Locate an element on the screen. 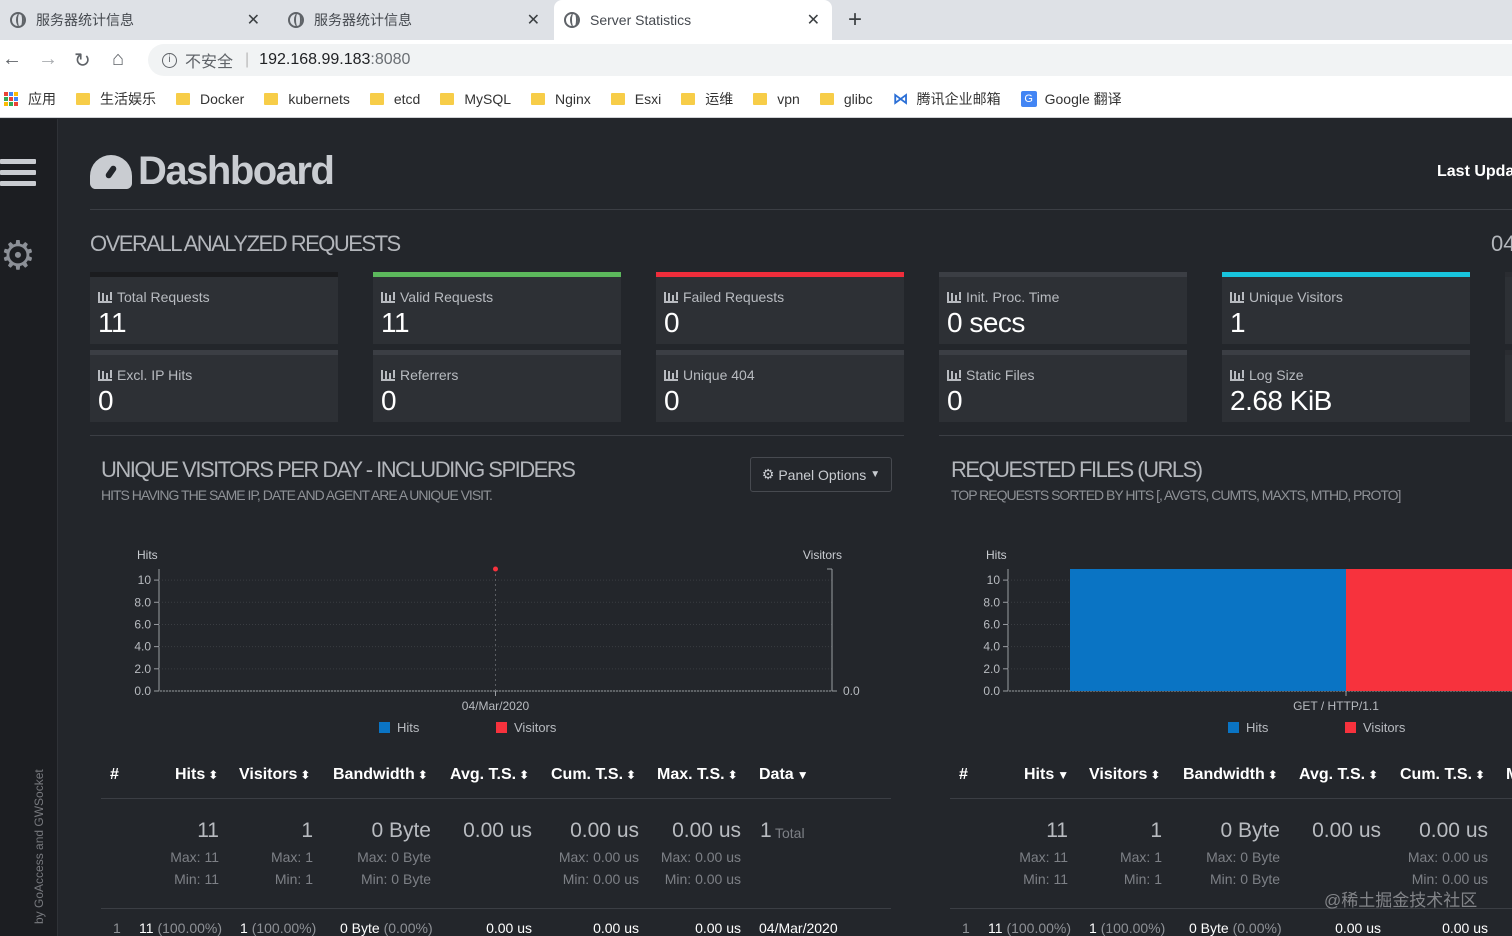 The image size is (1512, 936). tencent-mail-icon: ⋈ is located at coordinates (900, 99).